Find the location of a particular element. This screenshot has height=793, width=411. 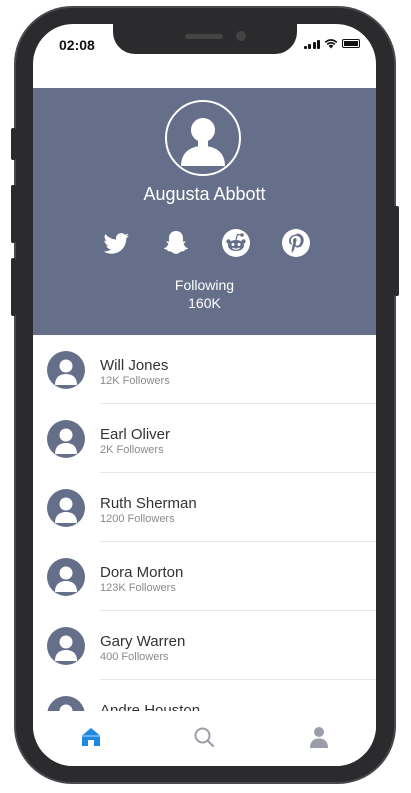

profile-name: Augusta Abbott is located at coordinates (204, 194).